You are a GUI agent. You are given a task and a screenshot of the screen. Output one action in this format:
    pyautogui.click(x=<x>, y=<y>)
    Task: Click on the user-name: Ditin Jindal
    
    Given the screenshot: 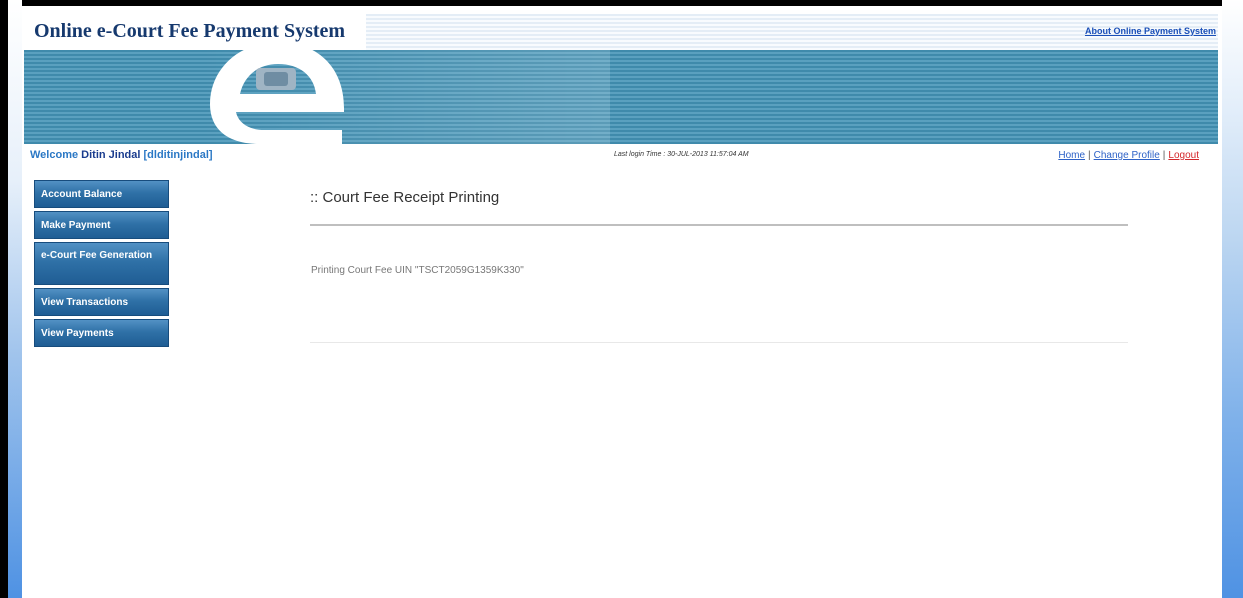 What is the action you would take?
    pyautogui.click(x=111, y=155)
    